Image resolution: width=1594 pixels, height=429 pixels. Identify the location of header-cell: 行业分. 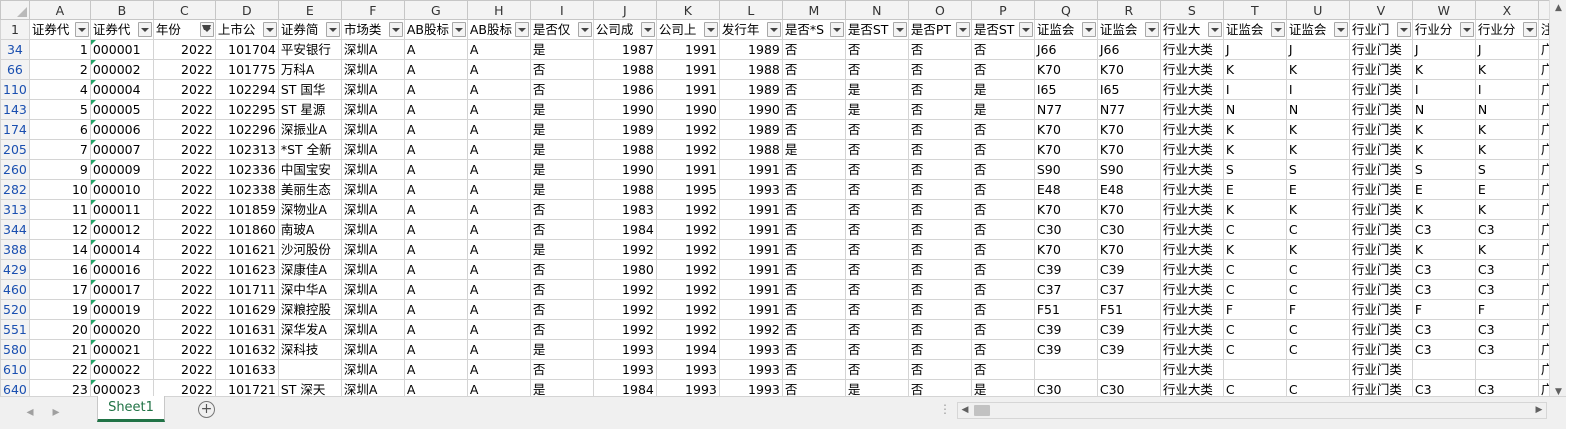
(1506, 29).